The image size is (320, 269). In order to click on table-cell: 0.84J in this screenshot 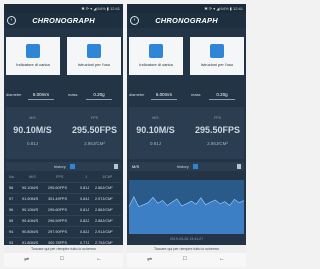, I will do `click(85, 199)`.